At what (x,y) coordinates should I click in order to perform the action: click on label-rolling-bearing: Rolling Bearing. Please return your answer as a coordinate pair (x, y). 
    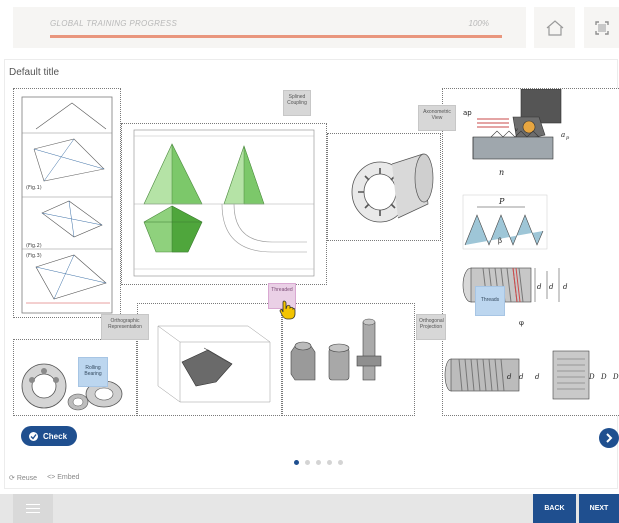
    Looking at the image, I should click on (93, 372).